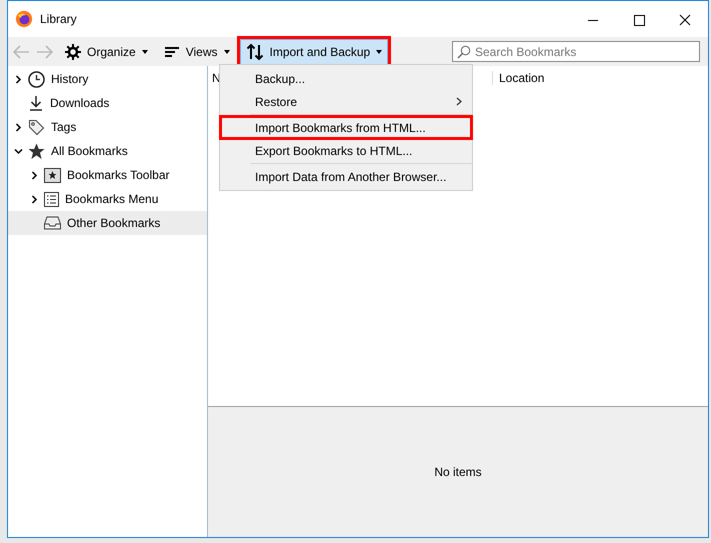 This screenshot has height=543, width=711. What do you see at coordinates (107, 79) in the screenshot?
I see `sidebar-item: History` at bounding box center [107, 79].